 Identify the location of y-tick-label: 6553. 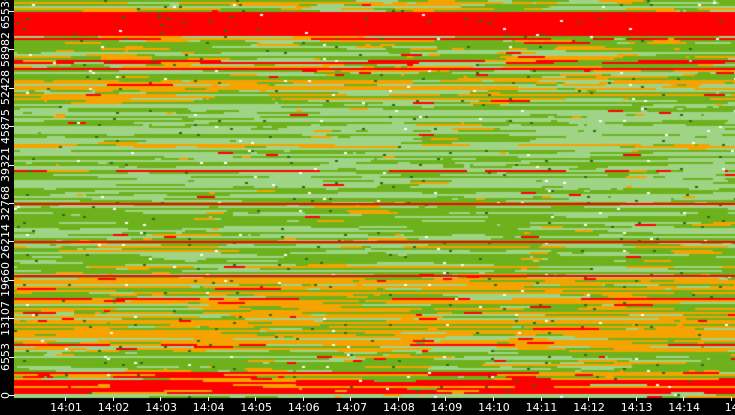
(6, 356).